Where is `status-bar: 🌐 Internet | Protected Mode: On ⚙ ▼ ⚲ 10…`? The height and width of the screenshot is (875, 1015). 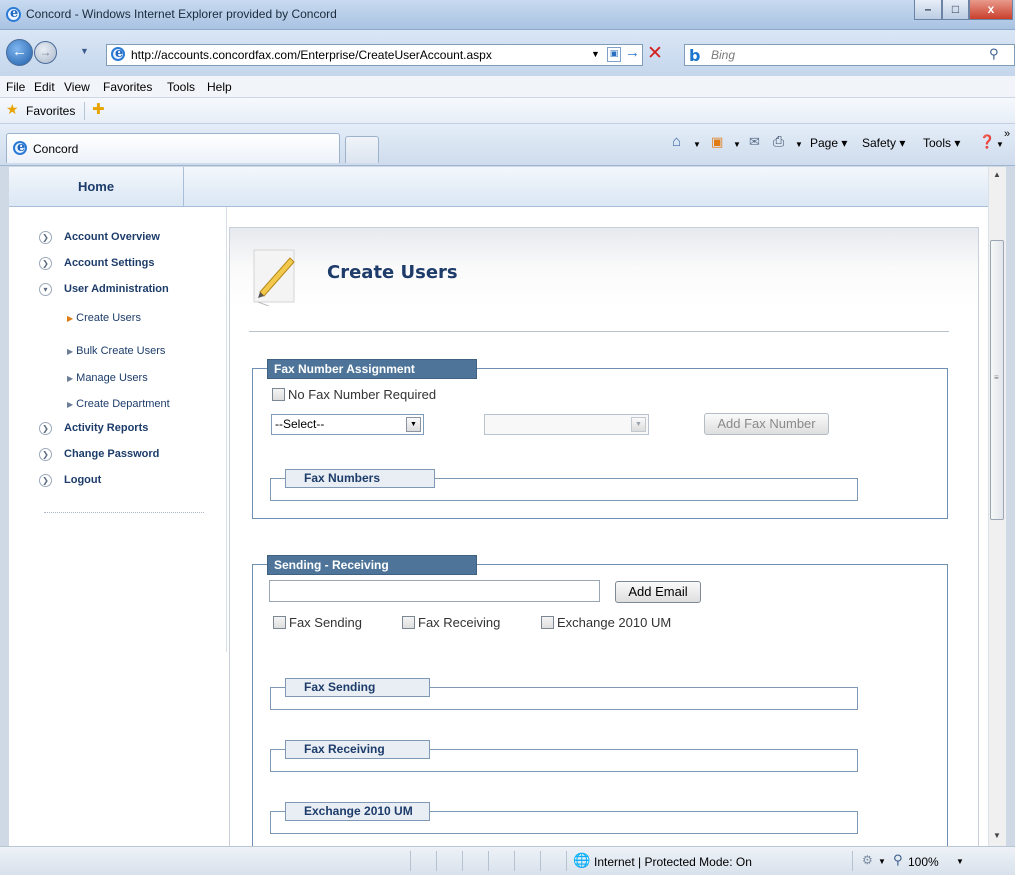 status-bar: 🌐 Internet | Protected Mode: On ⚙ ▼ ⚲ 10… is located at coordinates (507, 860).